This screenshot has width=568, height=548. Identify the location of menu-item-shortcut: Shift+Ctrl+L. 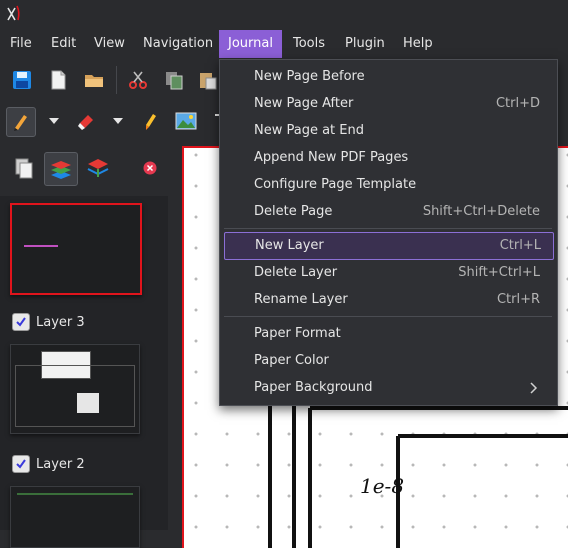
(499, 272).